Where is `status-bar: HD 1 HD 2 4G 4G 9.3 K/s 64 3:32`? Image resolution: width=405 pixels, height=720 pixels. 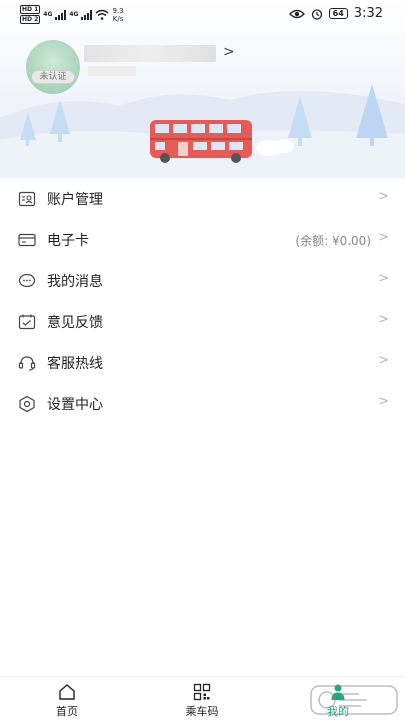 status-bar: HD 1 HD 2 4G 4G 9.3 K/s 64 3:32 is located at coordinates (202, 14).